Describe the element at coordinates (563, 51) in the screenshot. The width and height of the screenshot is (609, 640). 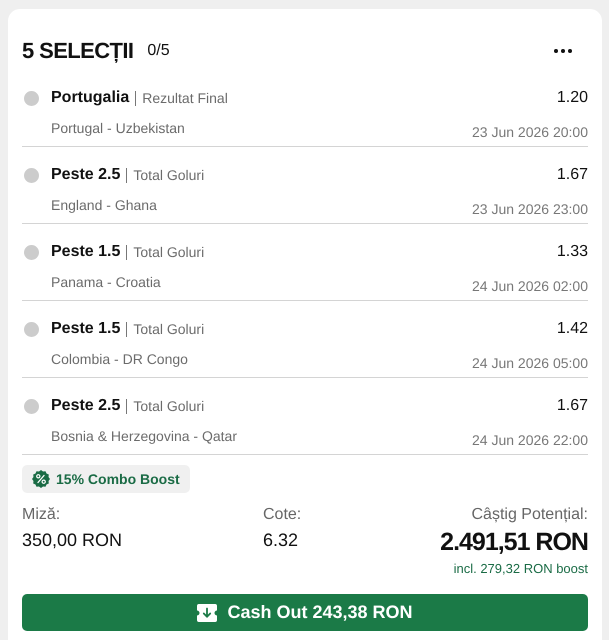
I see `more-icon` at that location.